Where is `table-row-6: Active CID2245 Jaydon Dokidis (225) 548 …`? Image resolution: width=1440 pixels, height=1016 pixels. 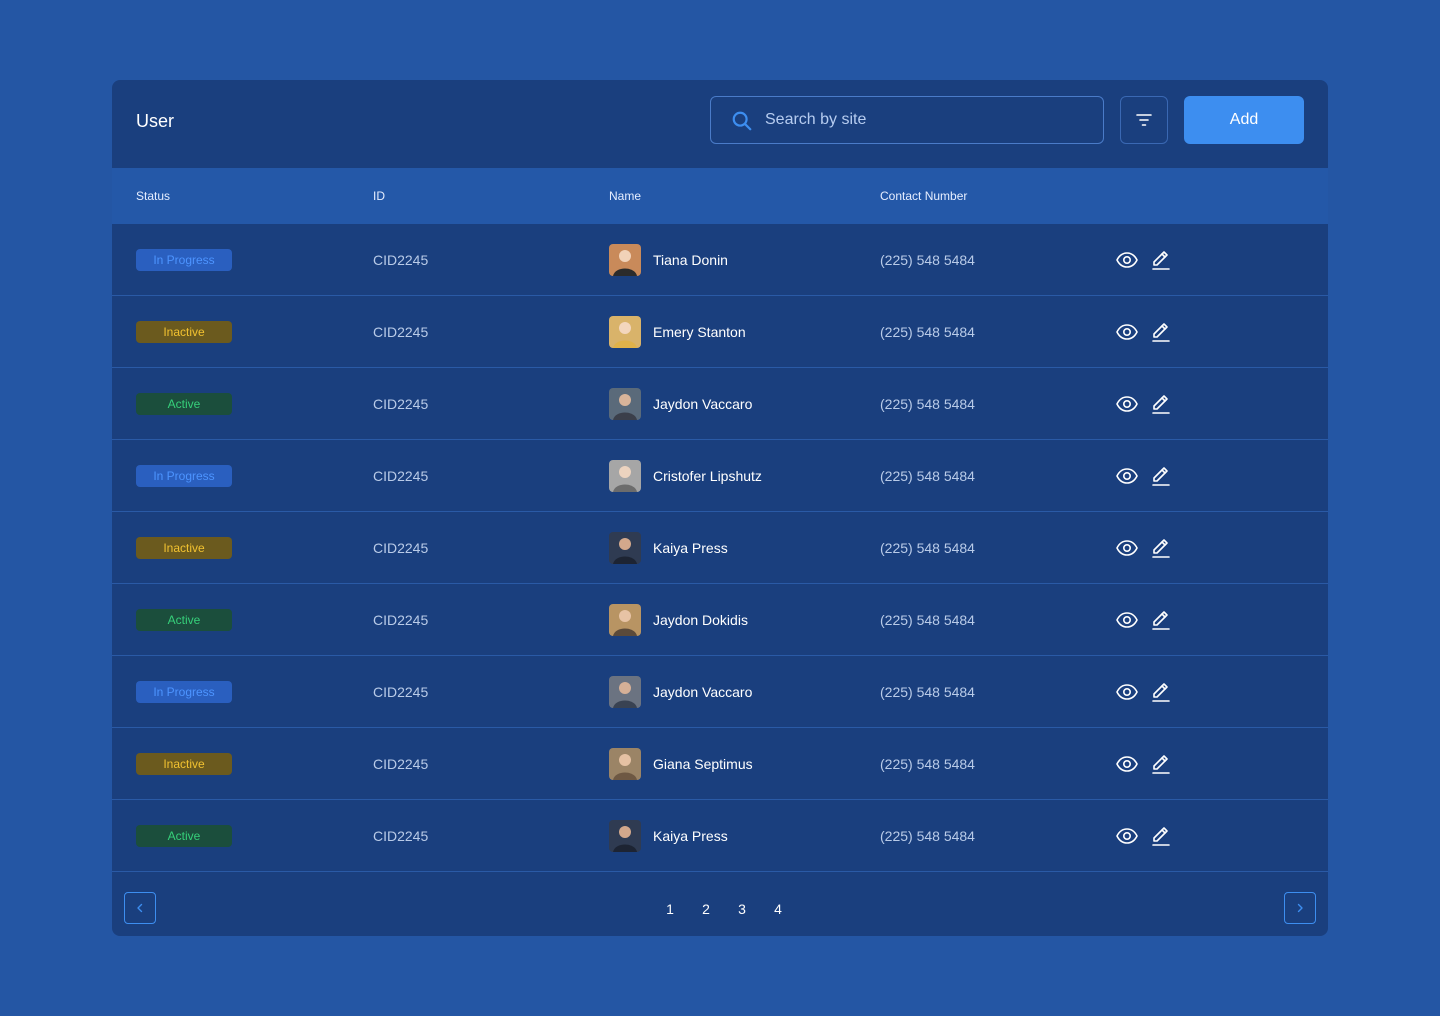
table-row-6: Active CID2245 Jaydon Dokidis (225) 548 … is located at coordinates (720, 620).